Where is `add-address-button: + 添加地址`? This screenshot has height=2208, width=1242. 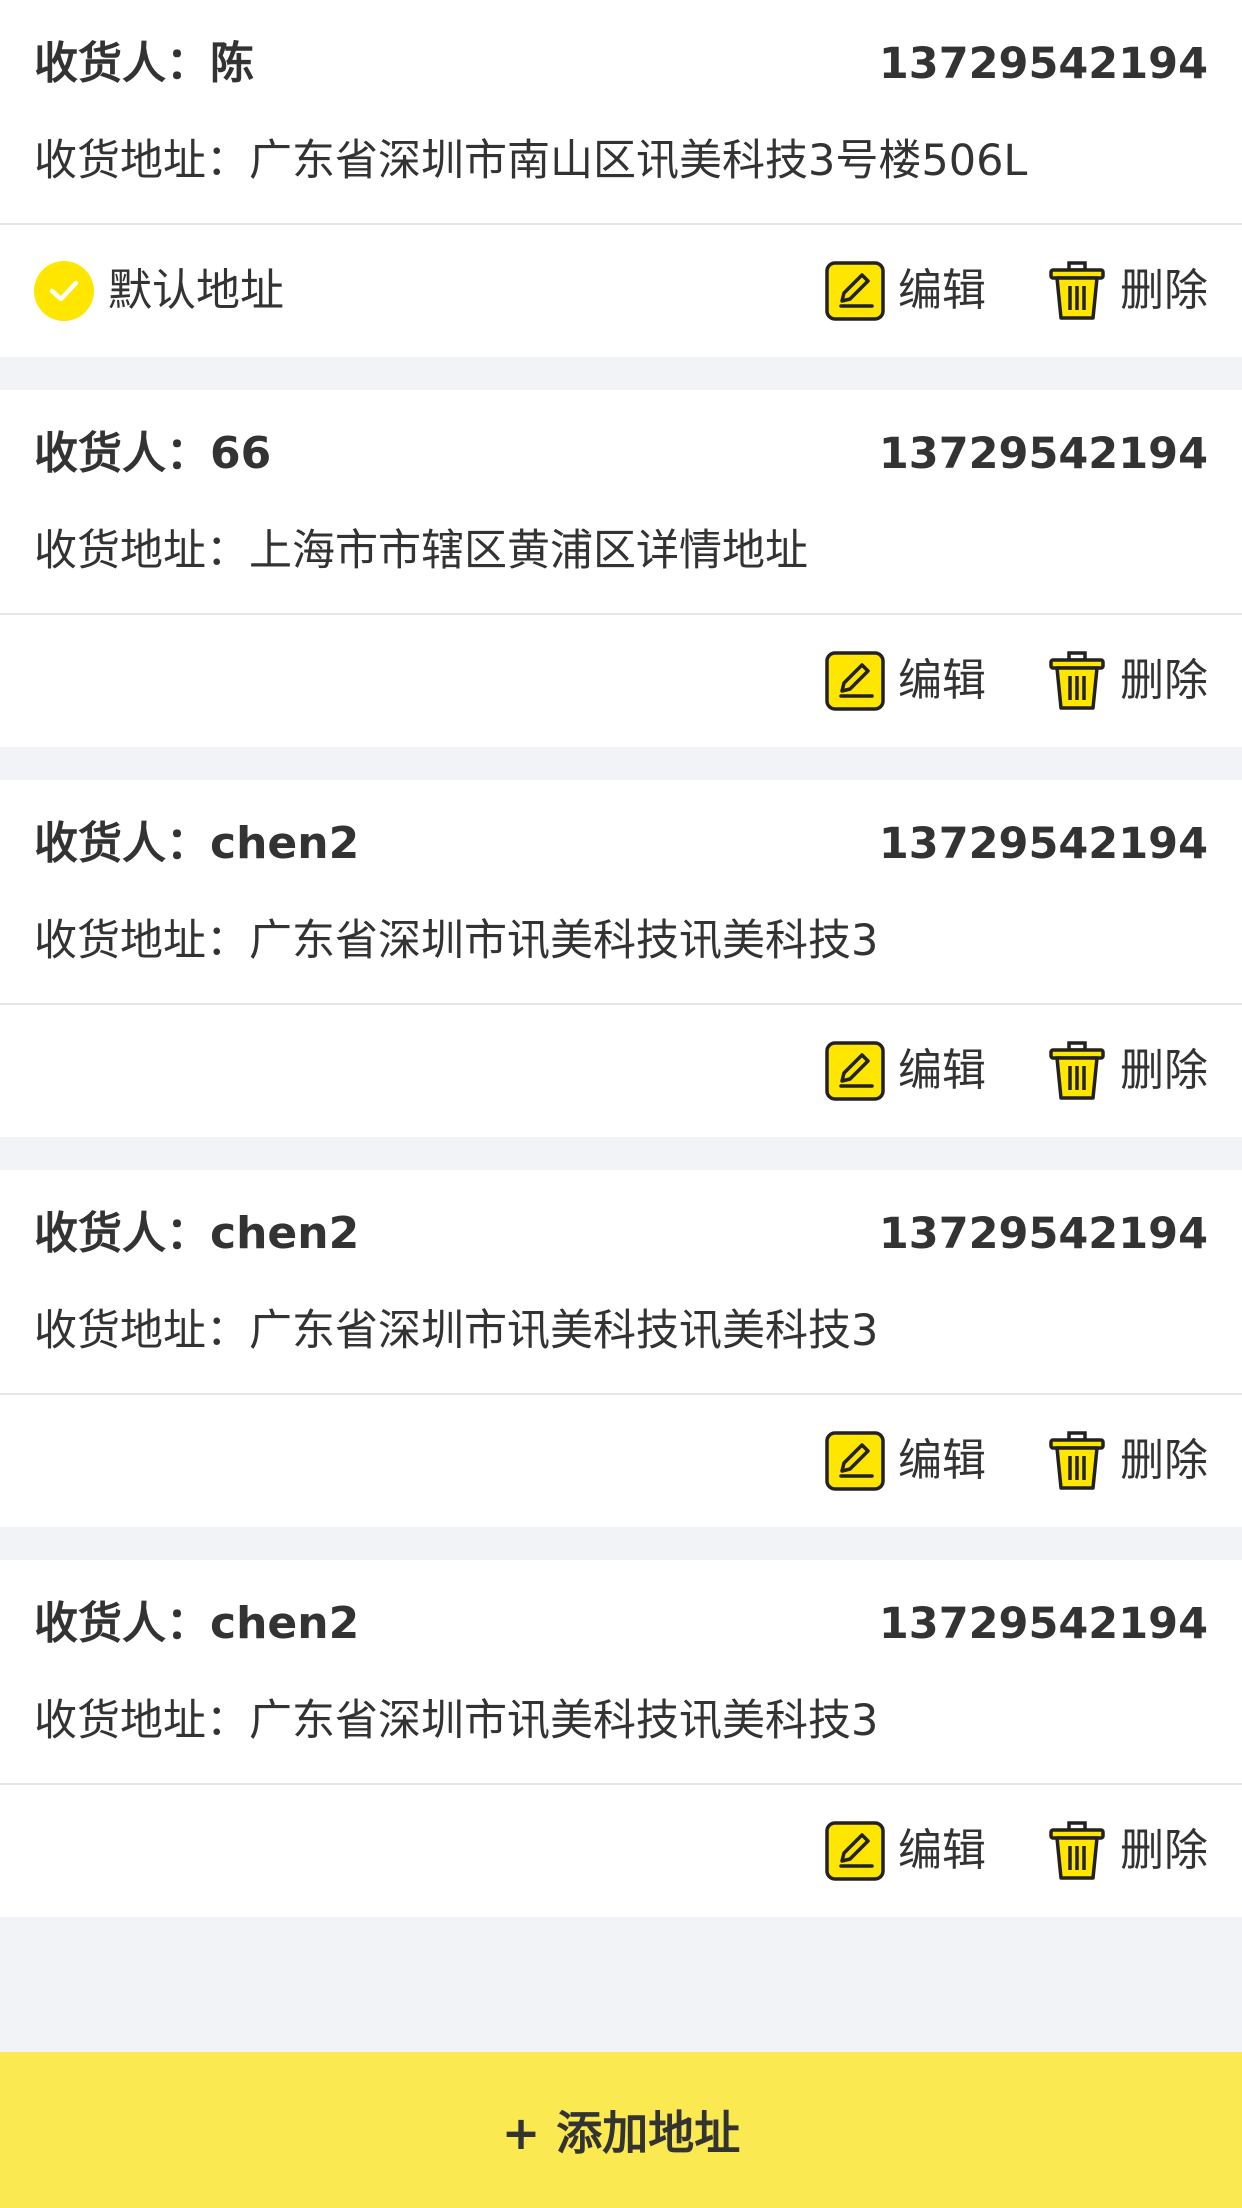
add-address-button: + 添加地址 is located at coordinates (621, 2130).